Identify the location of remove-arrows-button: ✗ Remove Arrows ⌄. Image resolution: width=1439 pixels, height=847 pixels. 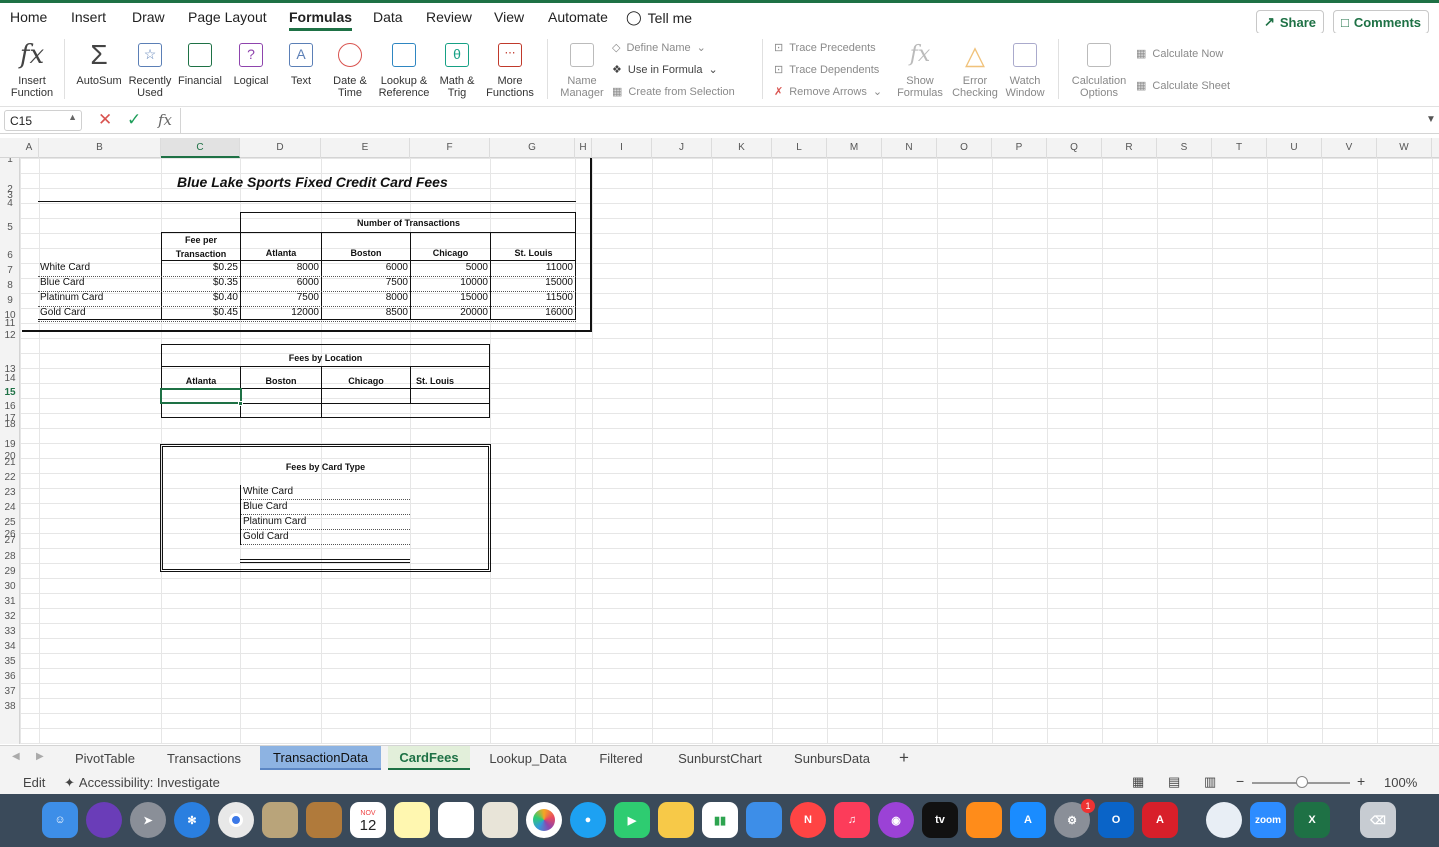
(828, 92).